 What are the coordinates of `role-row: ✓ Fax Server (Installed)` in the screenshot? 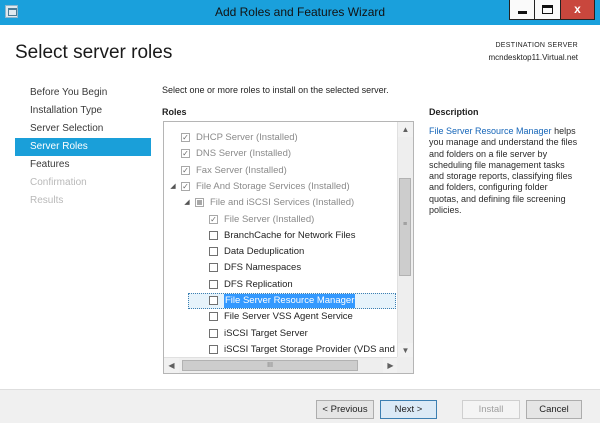 It's located at (281, 171).